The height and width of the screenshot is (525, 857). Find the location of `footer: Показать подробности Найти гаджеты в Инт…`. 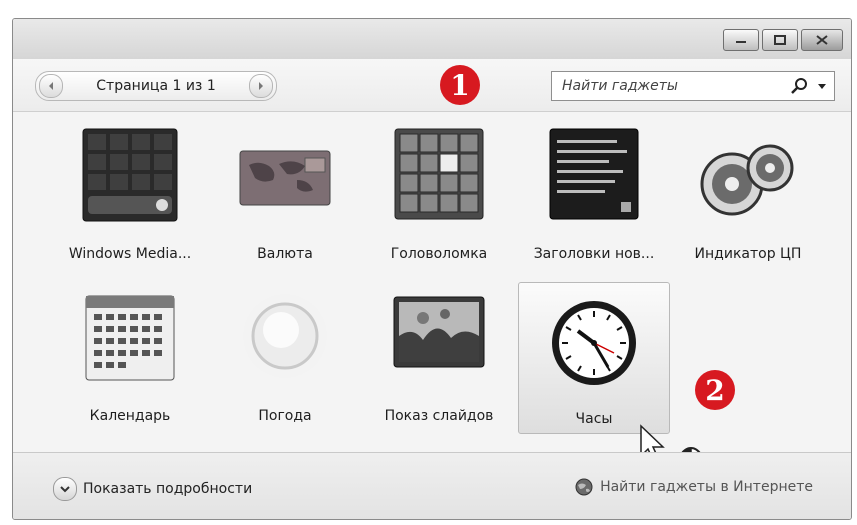

footer: Показать подробности Найти гаджеты в Инт… is located at coordinates (432, 485).